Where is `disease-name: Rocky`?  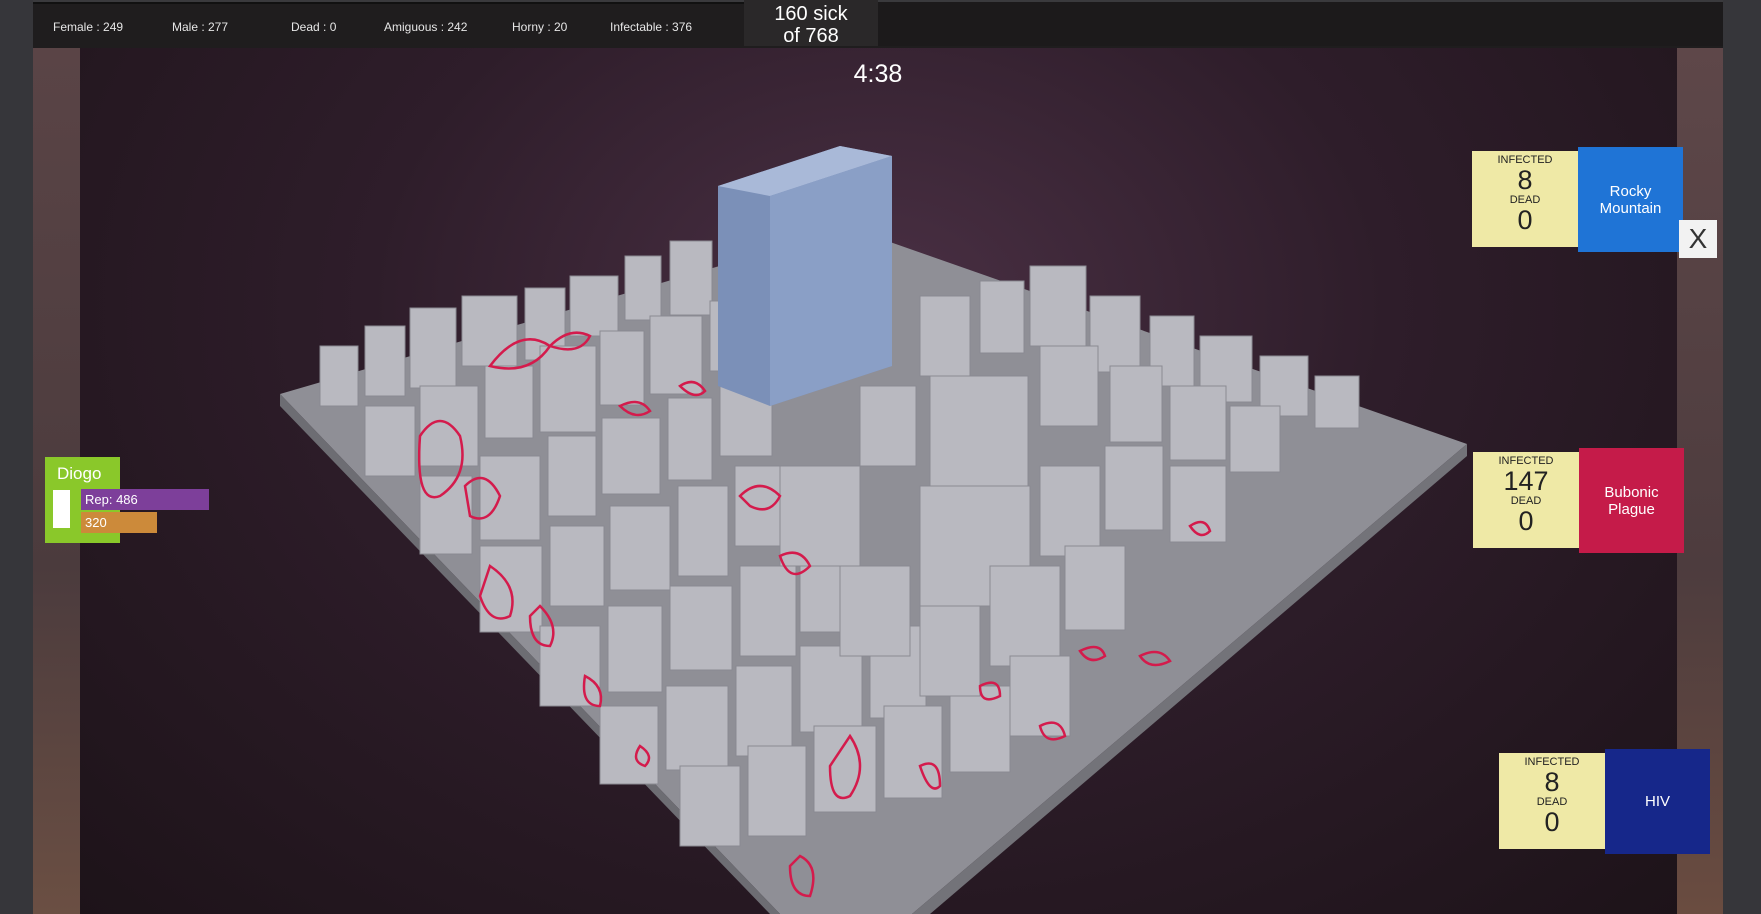
disease-name: Rocky is located at coordinates (1630, 191).